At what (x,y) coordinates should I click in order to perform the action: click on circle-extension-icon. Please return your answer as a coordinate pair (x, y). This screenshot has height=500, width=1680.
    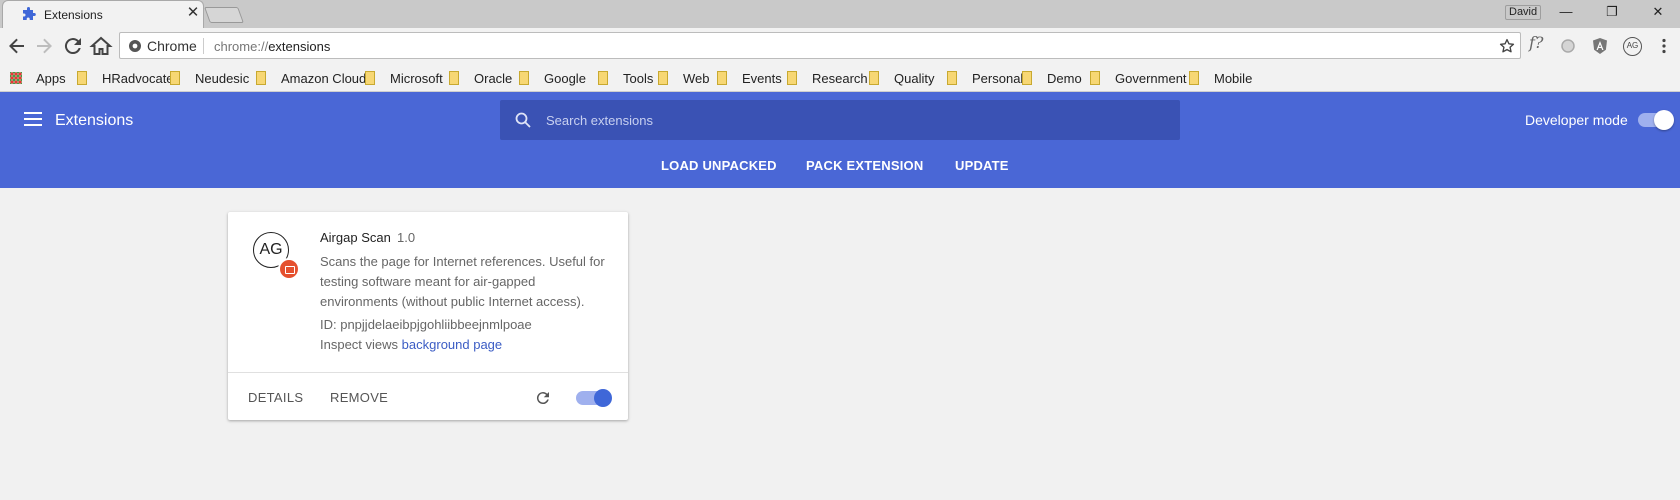
    Looking at the image, I should click on (1568, 46).